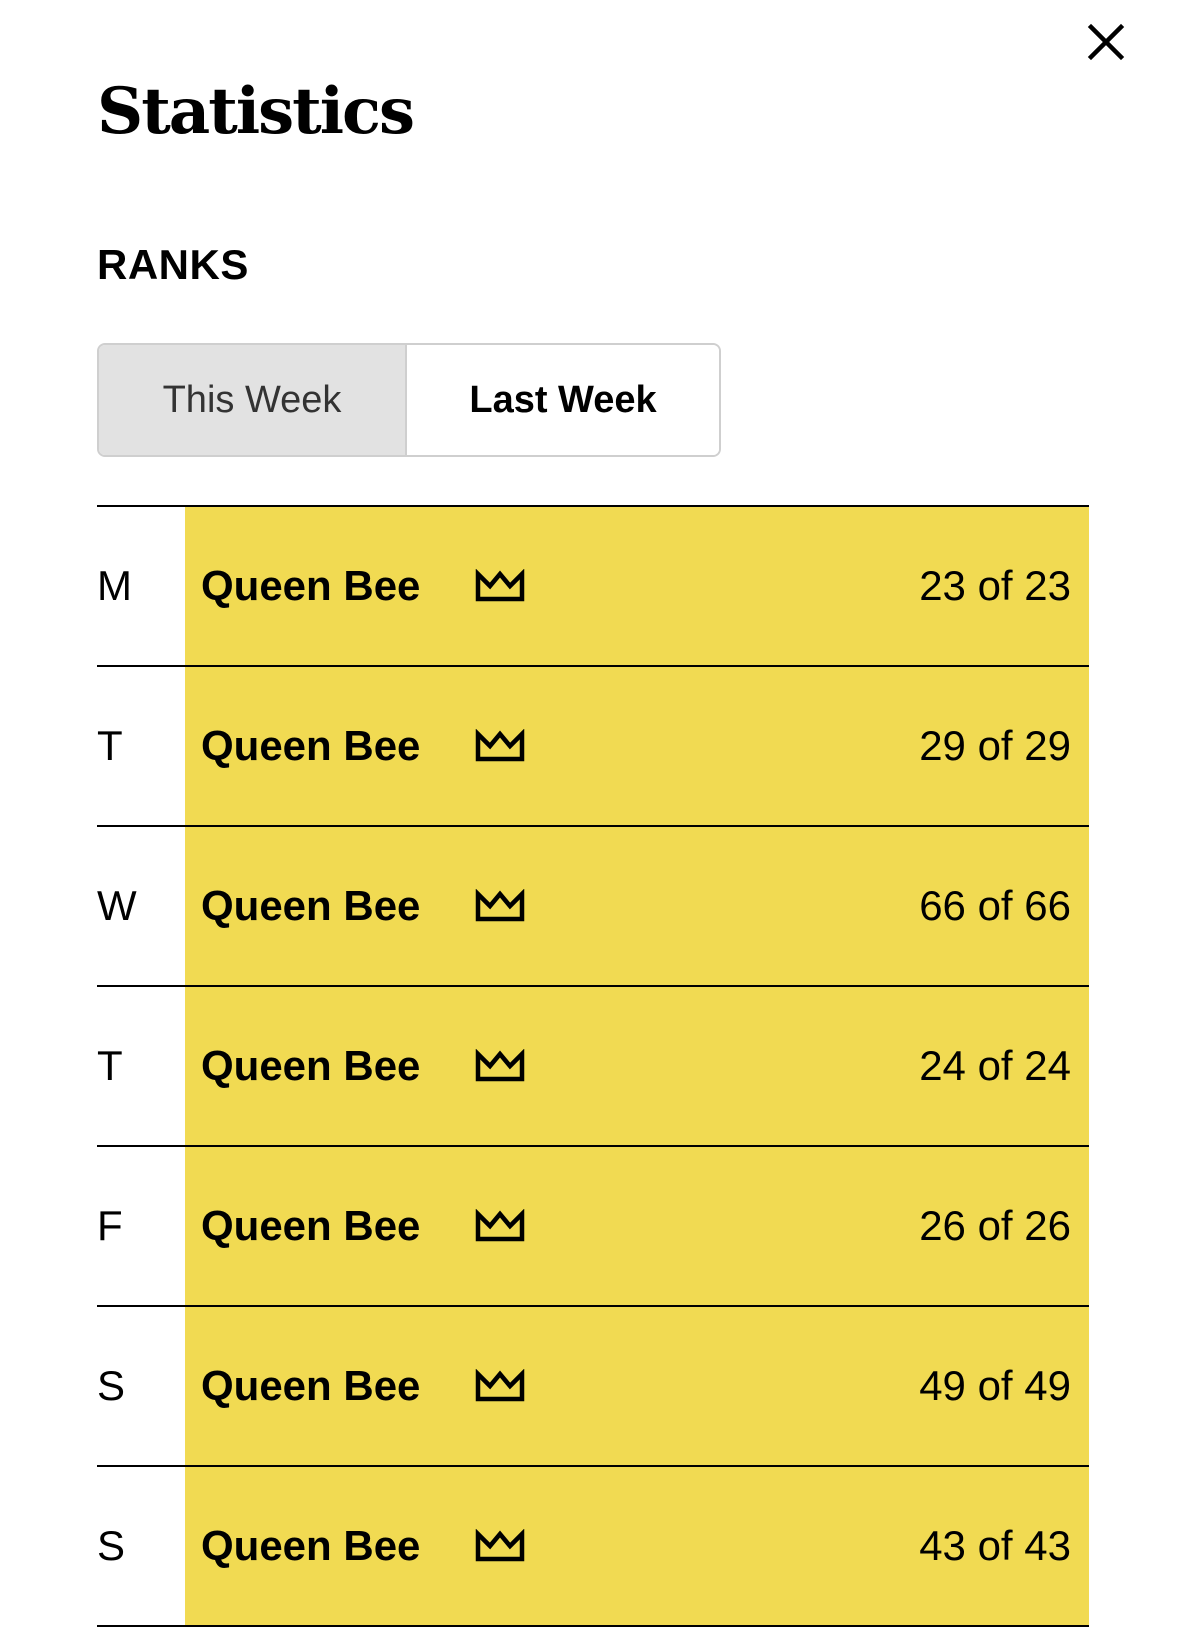  Describe the element at coordinates (637, 1226) in the screenshot. I see `rank-cell: Queen Bee 26 of 26` at that location.